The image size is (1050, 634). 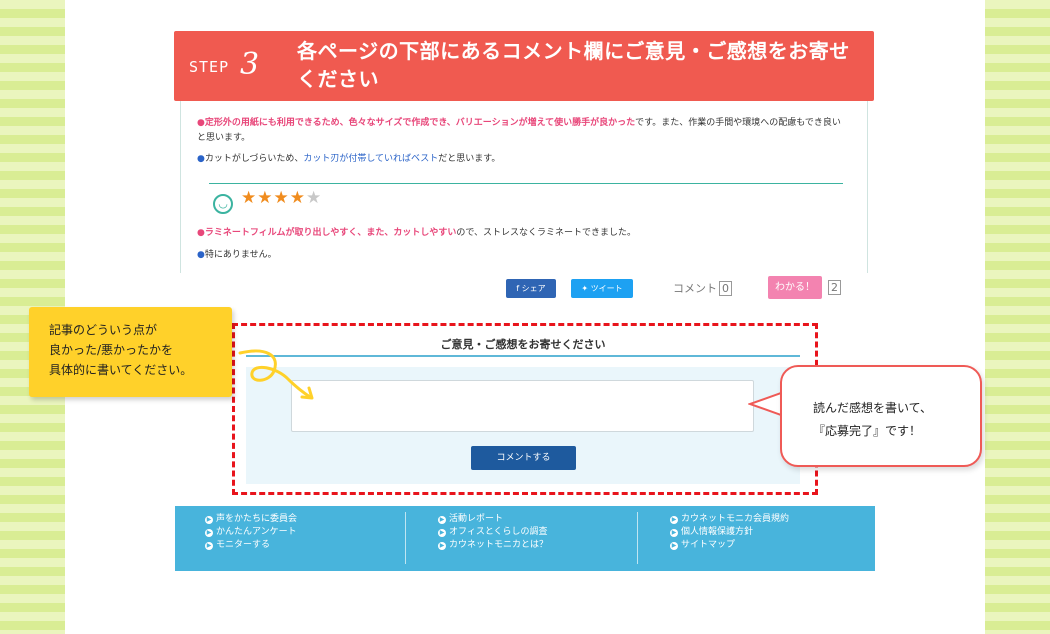 I want to click on footer-link: ▶ モニターする, so click(x=251, y=545).